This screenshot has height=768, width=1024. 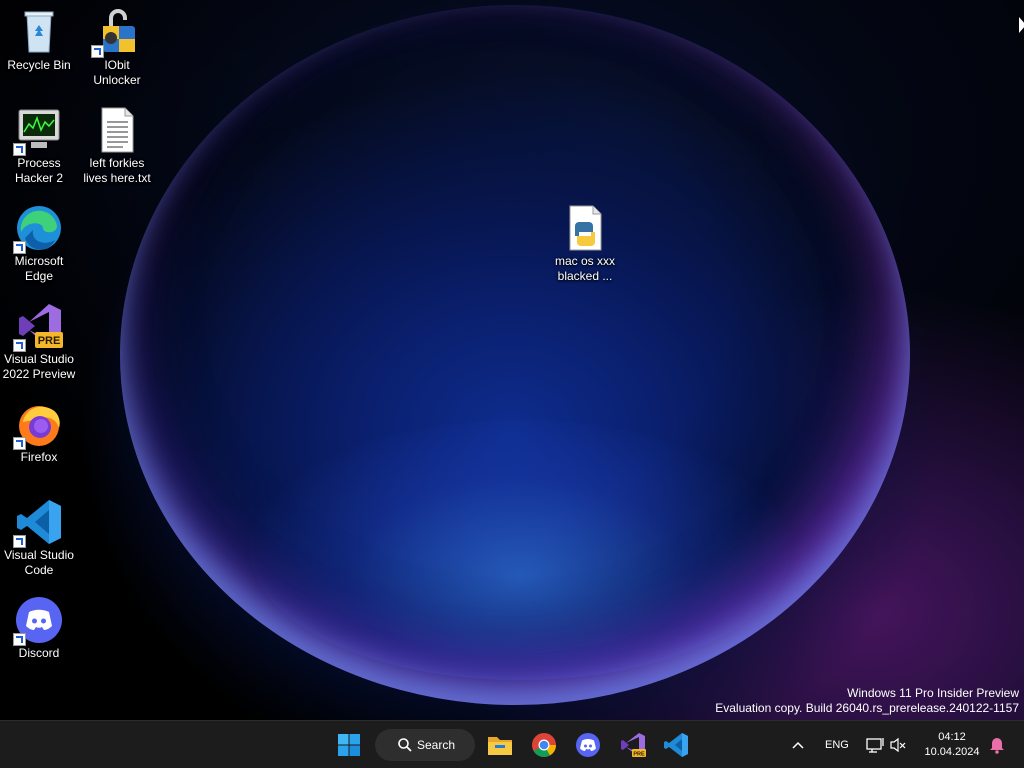 I want to click on edge-icon, so click(x=38, y=229).